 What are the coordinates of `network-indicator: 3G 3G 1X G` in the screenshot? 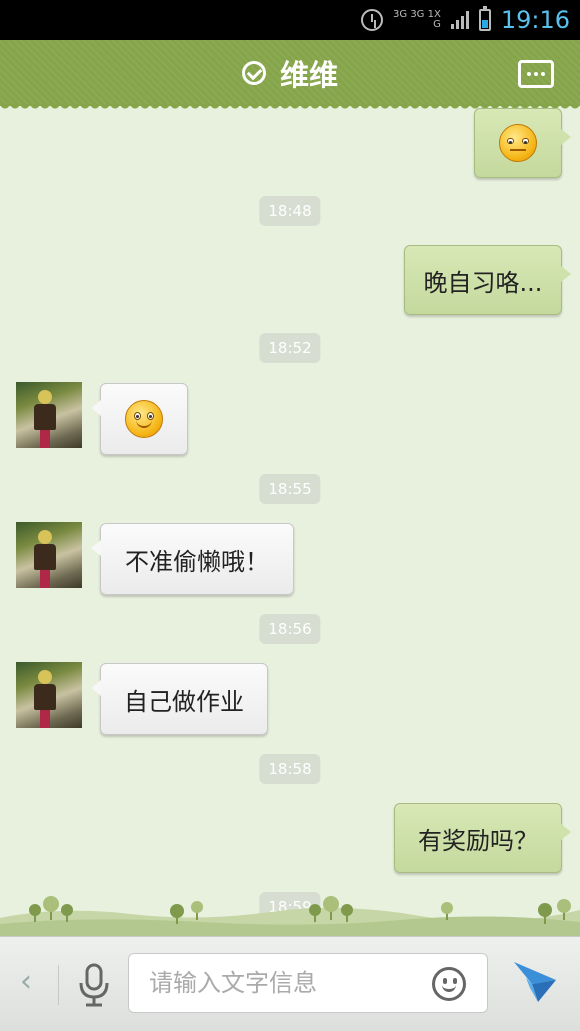 It's located at (417, 20).